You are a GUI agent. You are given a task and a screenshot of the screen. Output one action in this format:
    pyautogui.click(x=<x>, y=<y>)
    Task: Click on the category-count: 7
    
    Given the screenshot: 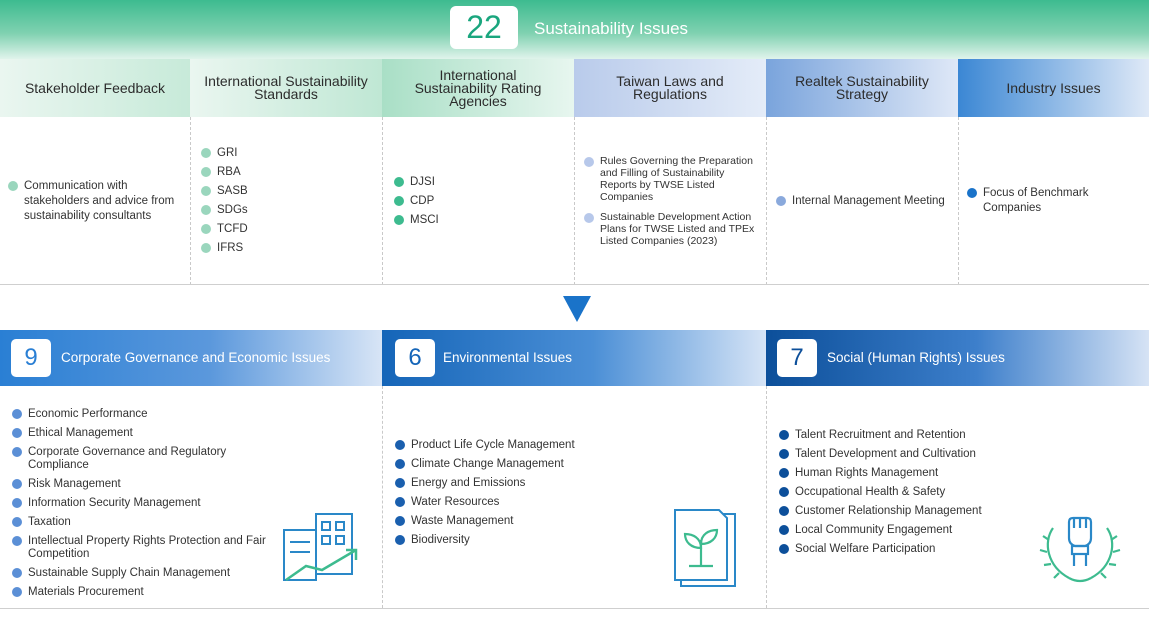 What is the action you would take?
    pyautogui.click(x=797, y=358)
    